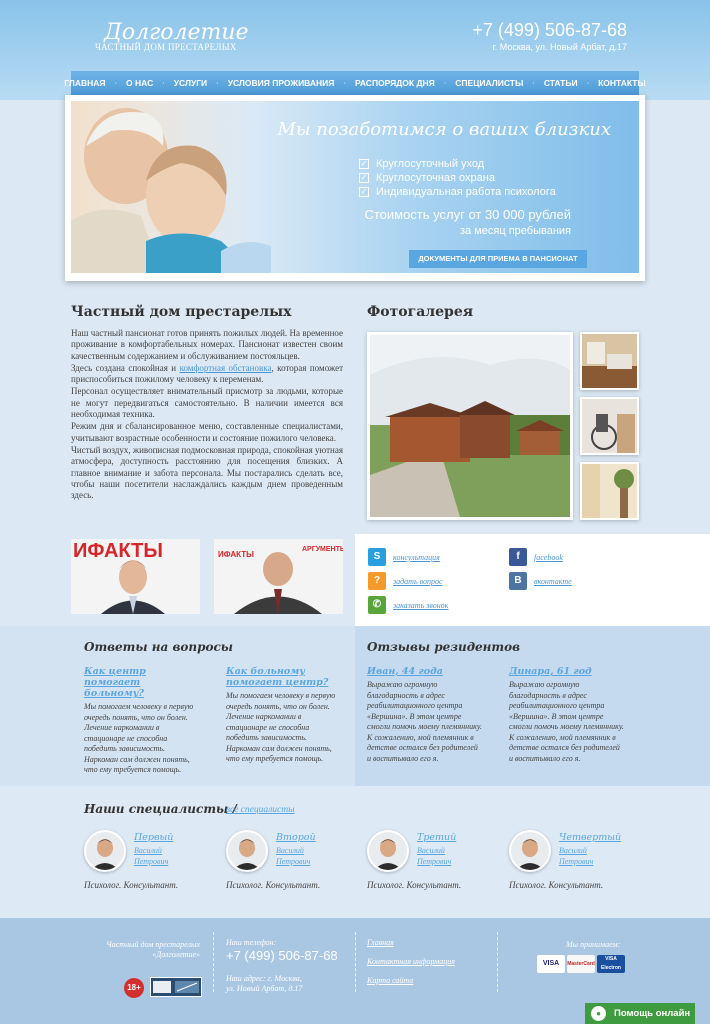  What do you see at coordinates (444, 647) in the screenshot?
I see `reviews-title: Отзывы резидентов` at bounding box center [444, 647].